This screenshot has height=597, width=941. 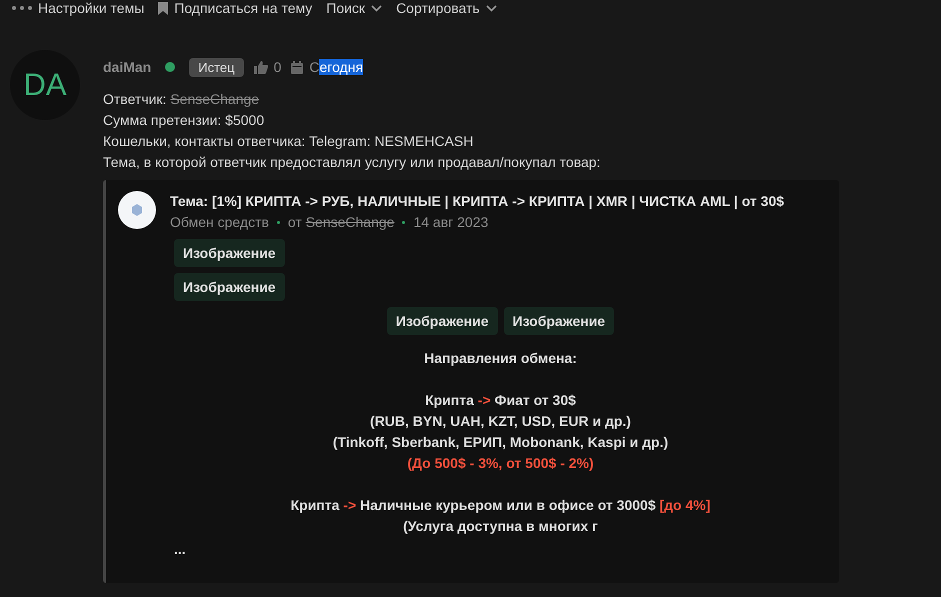 What do you see at coordinates (500, 421) in the screenshot?
I see `thread-text: (RUB, BYN, UAH, KZT, USD, EUR и др.)` at bounding box center [500, 421].